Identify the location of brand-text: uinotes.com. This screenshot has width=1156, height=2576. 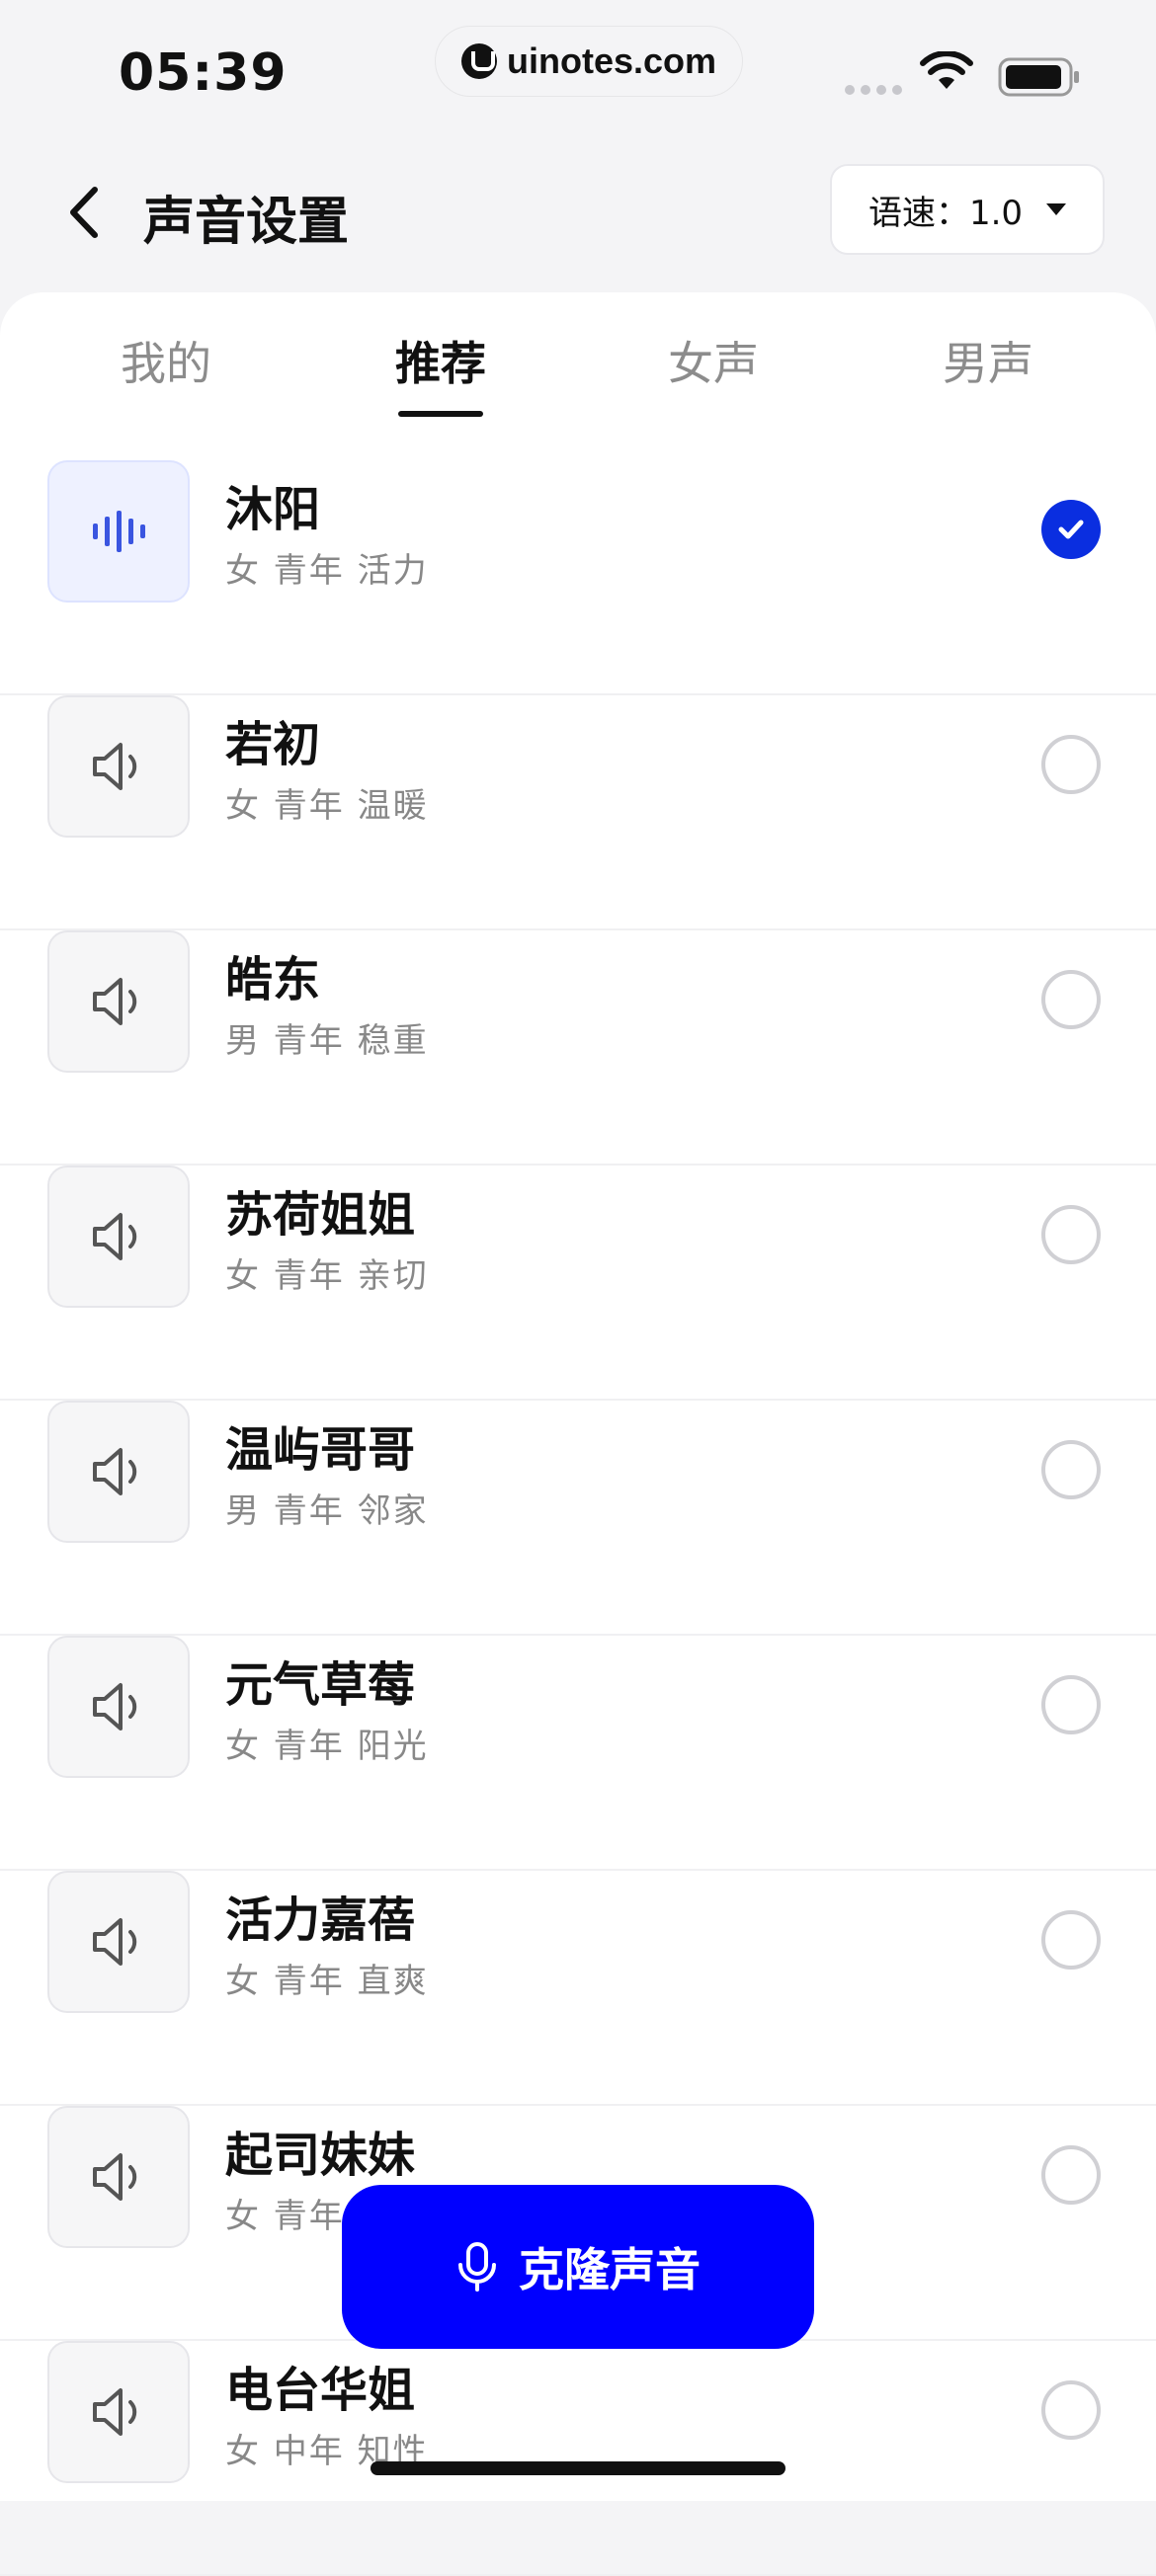
(612, 60).